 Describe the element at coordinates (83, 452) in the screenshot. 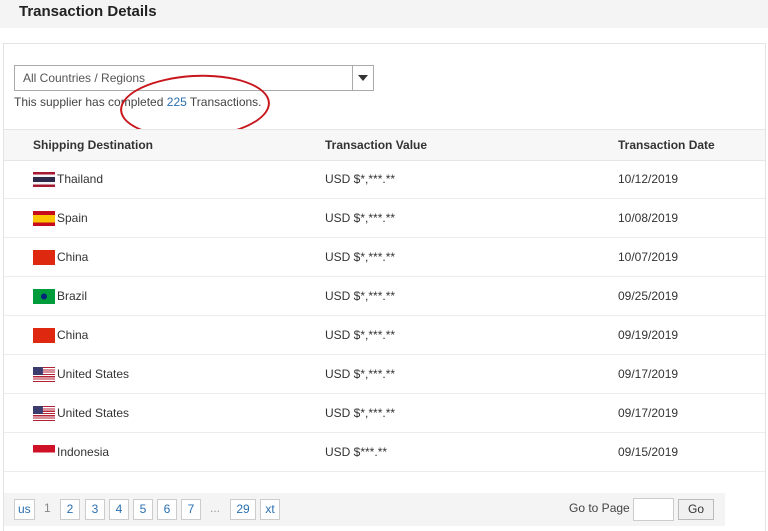

I see `shipping-destination: Indonesia` at that location.